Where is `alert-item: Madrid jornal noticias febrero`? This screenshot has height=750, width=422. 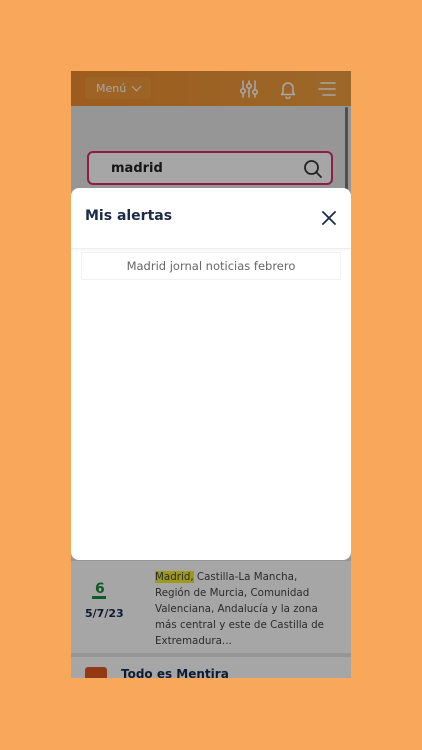 alert-item: Madrid jornal noticias febrero is located at coordinates (211, 266).